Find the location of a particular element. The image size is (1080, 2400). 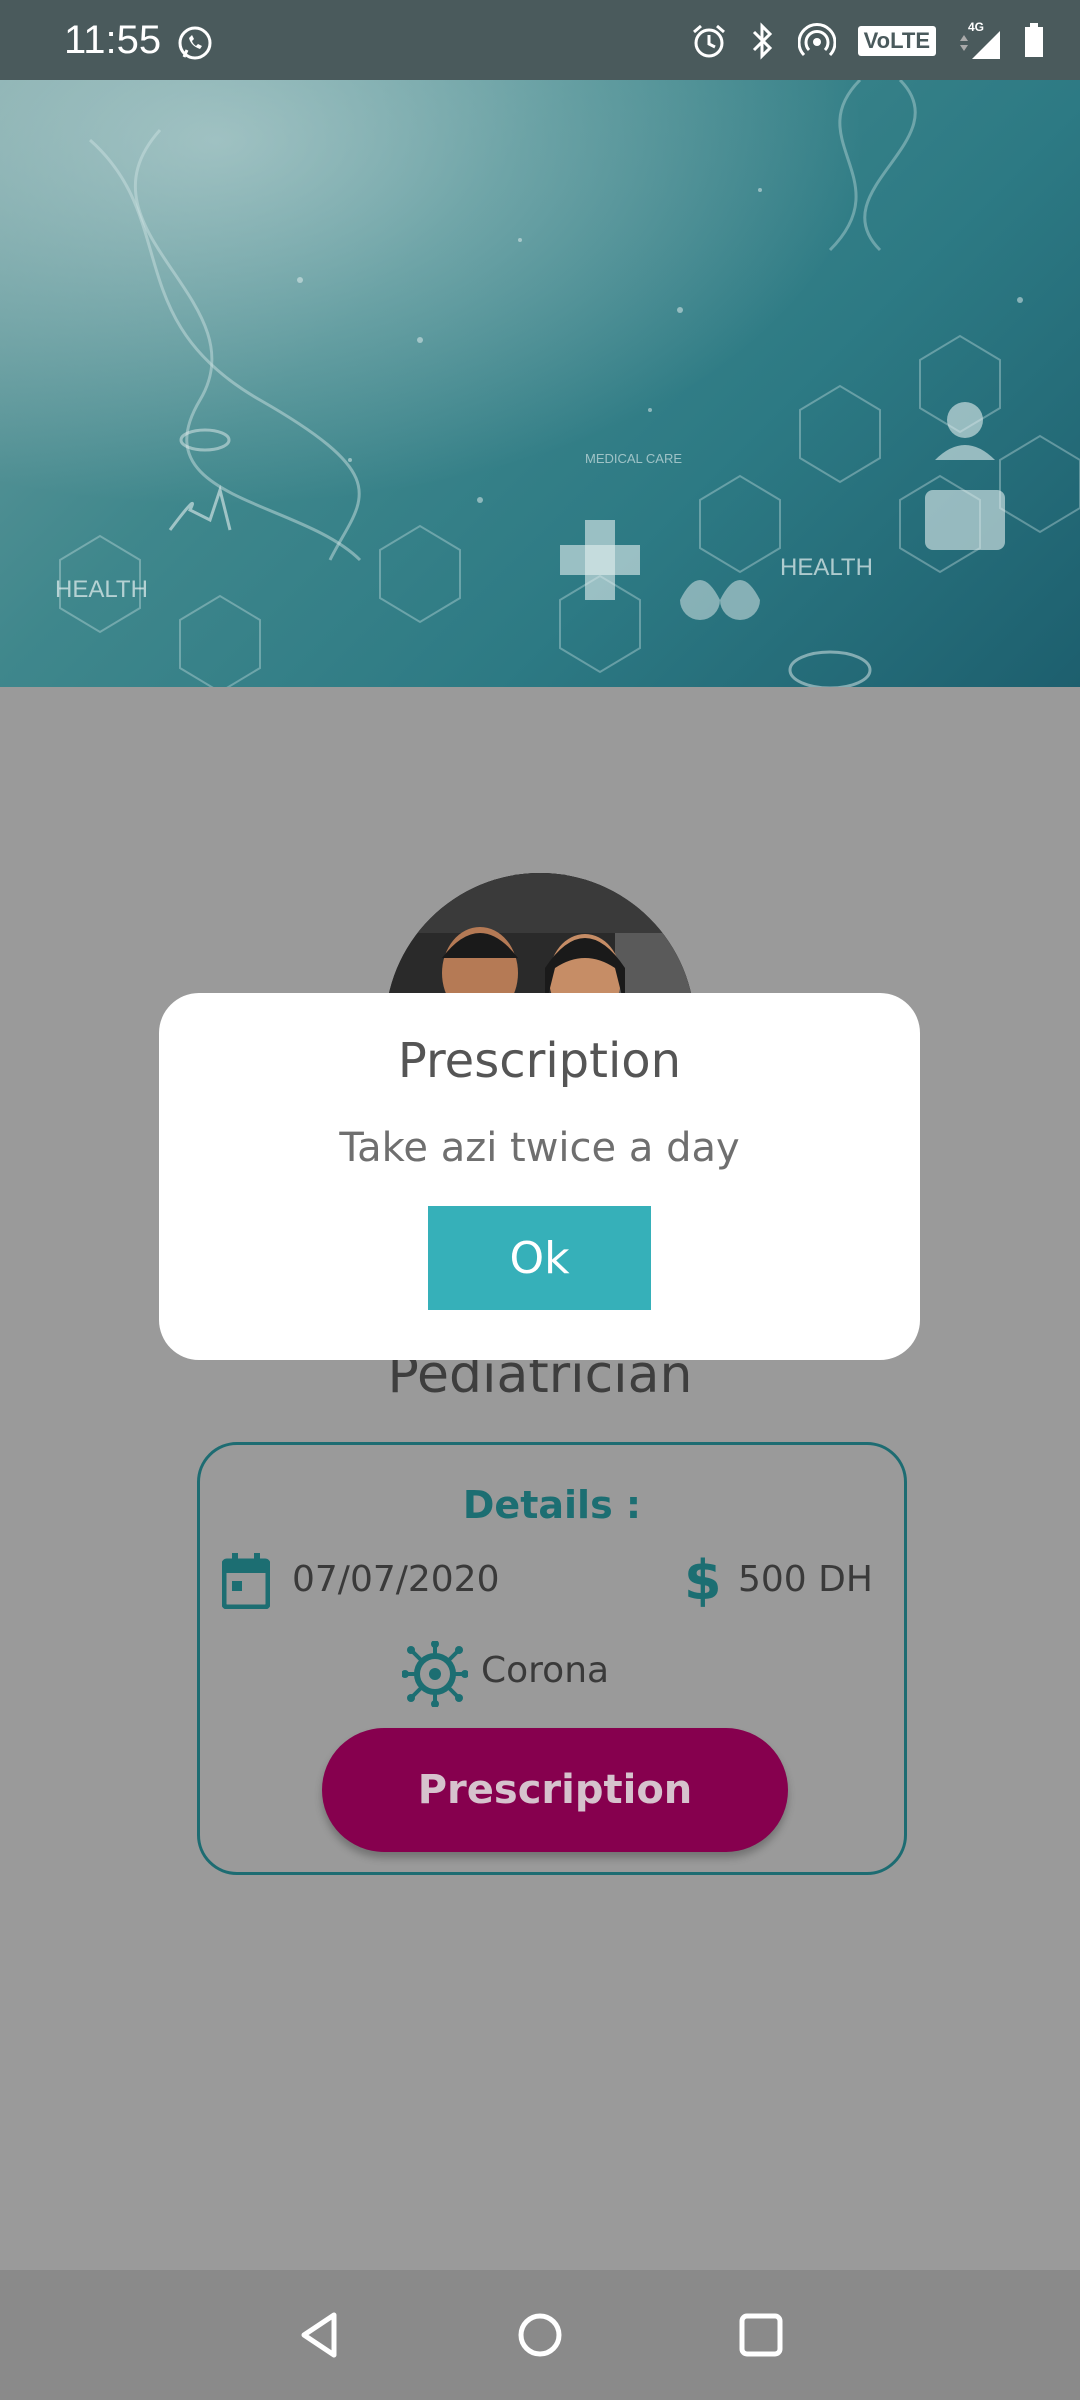

dialog-title: Prescription is located at coordinates (539, 1061).